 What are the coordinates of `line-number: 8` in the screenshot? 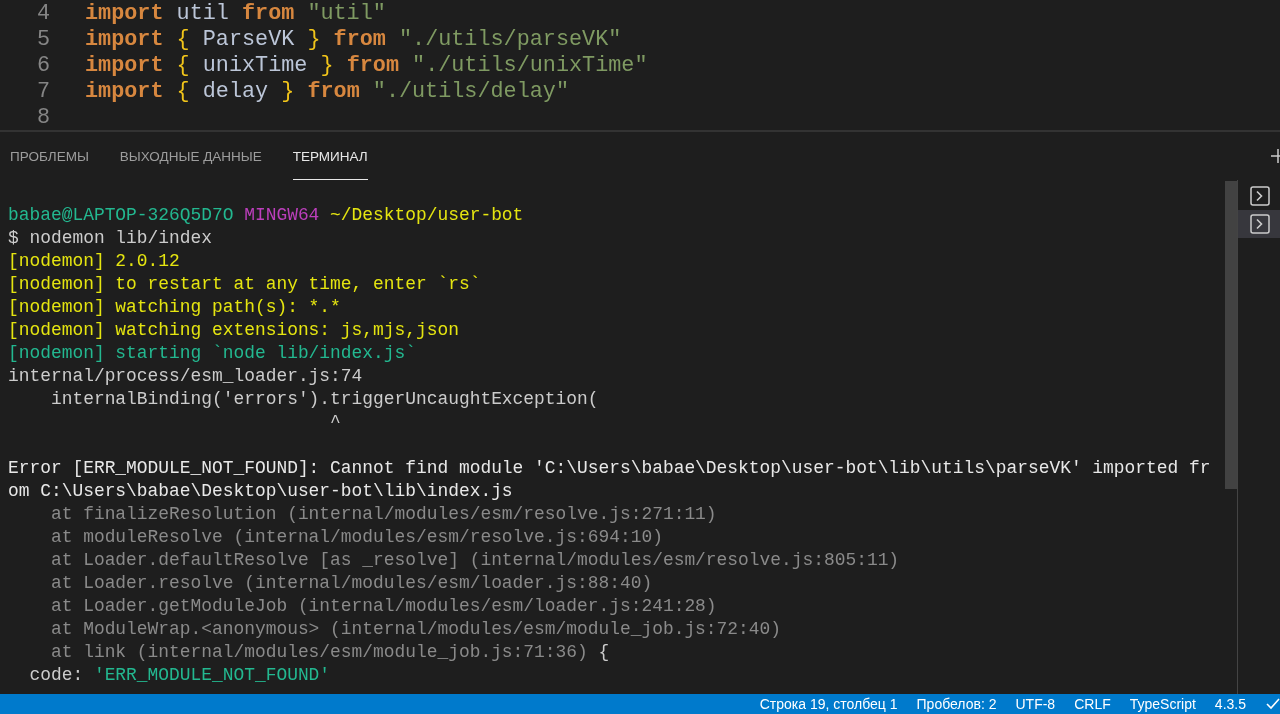 It's located at (42, 117).